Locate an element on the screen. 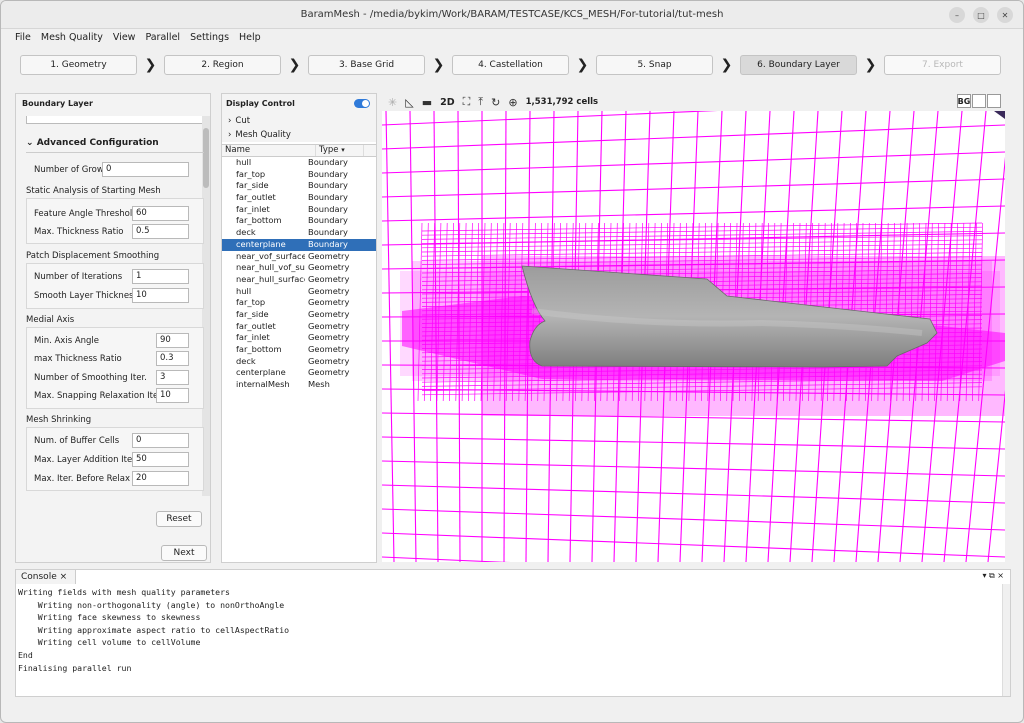  table-row: far_bottom Boundary is located at coordinates (299, 221).